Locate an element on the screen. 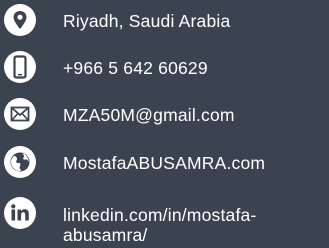  email-link: MZA50M@gmail.com is located at coordinates (149, 115).